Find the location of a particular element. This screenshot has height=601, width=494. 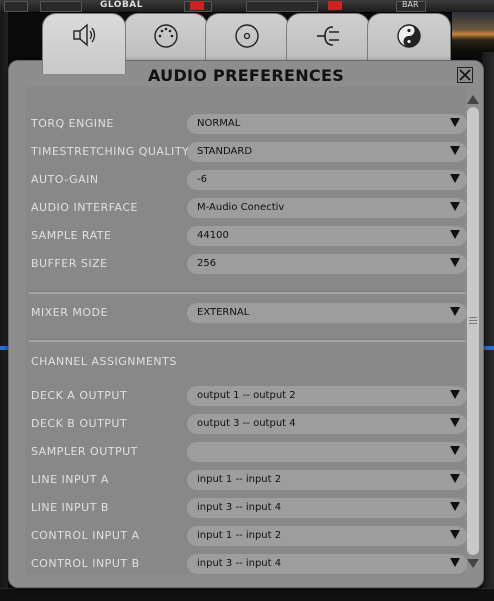

channel-row-line-a: LINE INPUT A input 1 -- input 2 is located at coordinates (251, 480).